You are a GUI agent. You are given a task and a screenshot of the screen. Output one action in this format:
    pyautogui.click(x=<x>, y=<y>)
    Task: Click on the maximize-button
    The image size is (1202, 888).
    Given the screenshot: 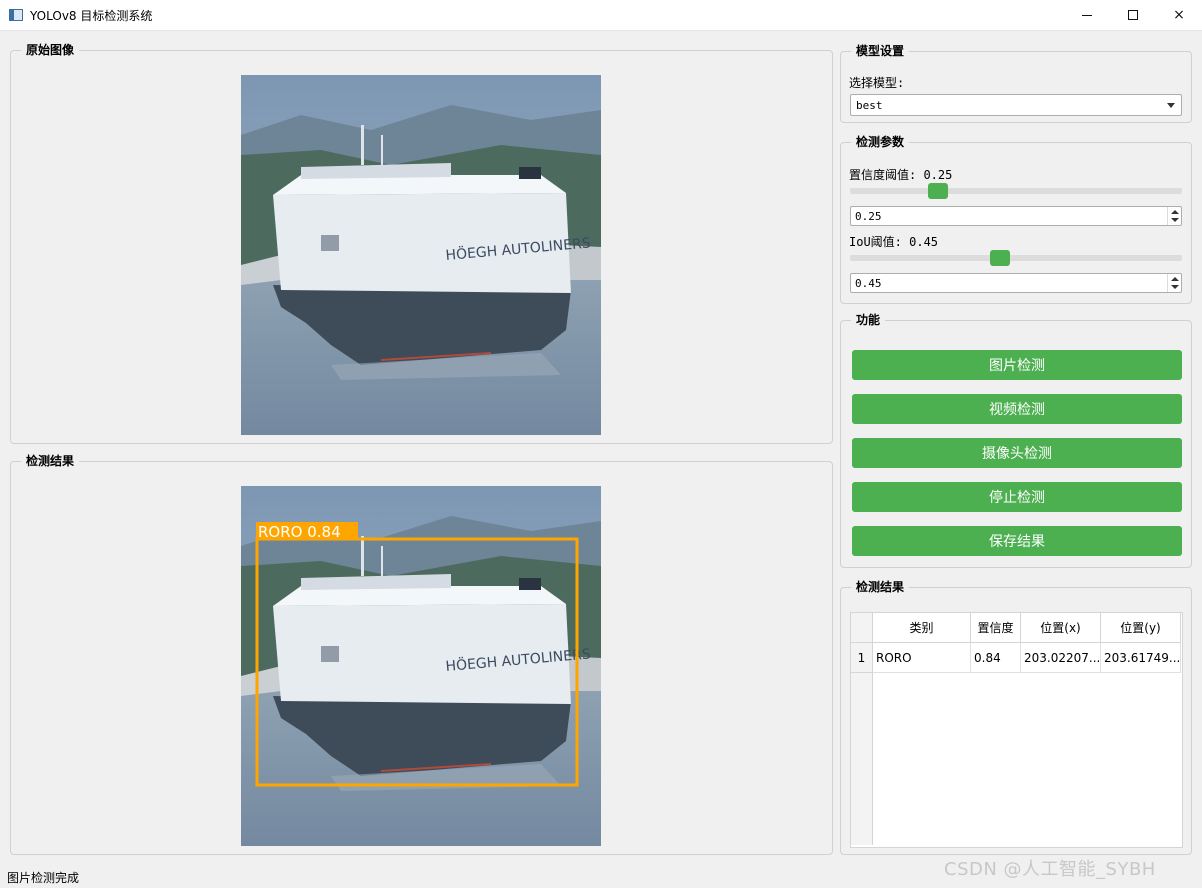 What is the action you would take?
    pyautogui.click(x=1133, y=15)
    